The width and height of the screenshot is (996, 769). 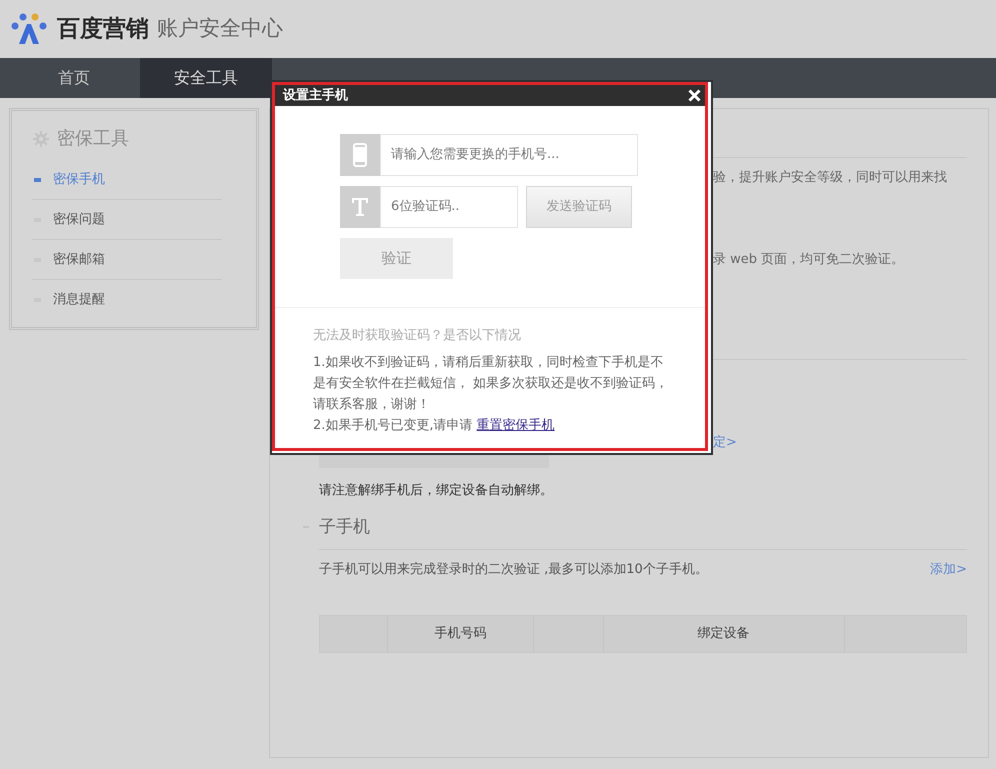 I want to click on phone-icon, so click(x=360, y=155).